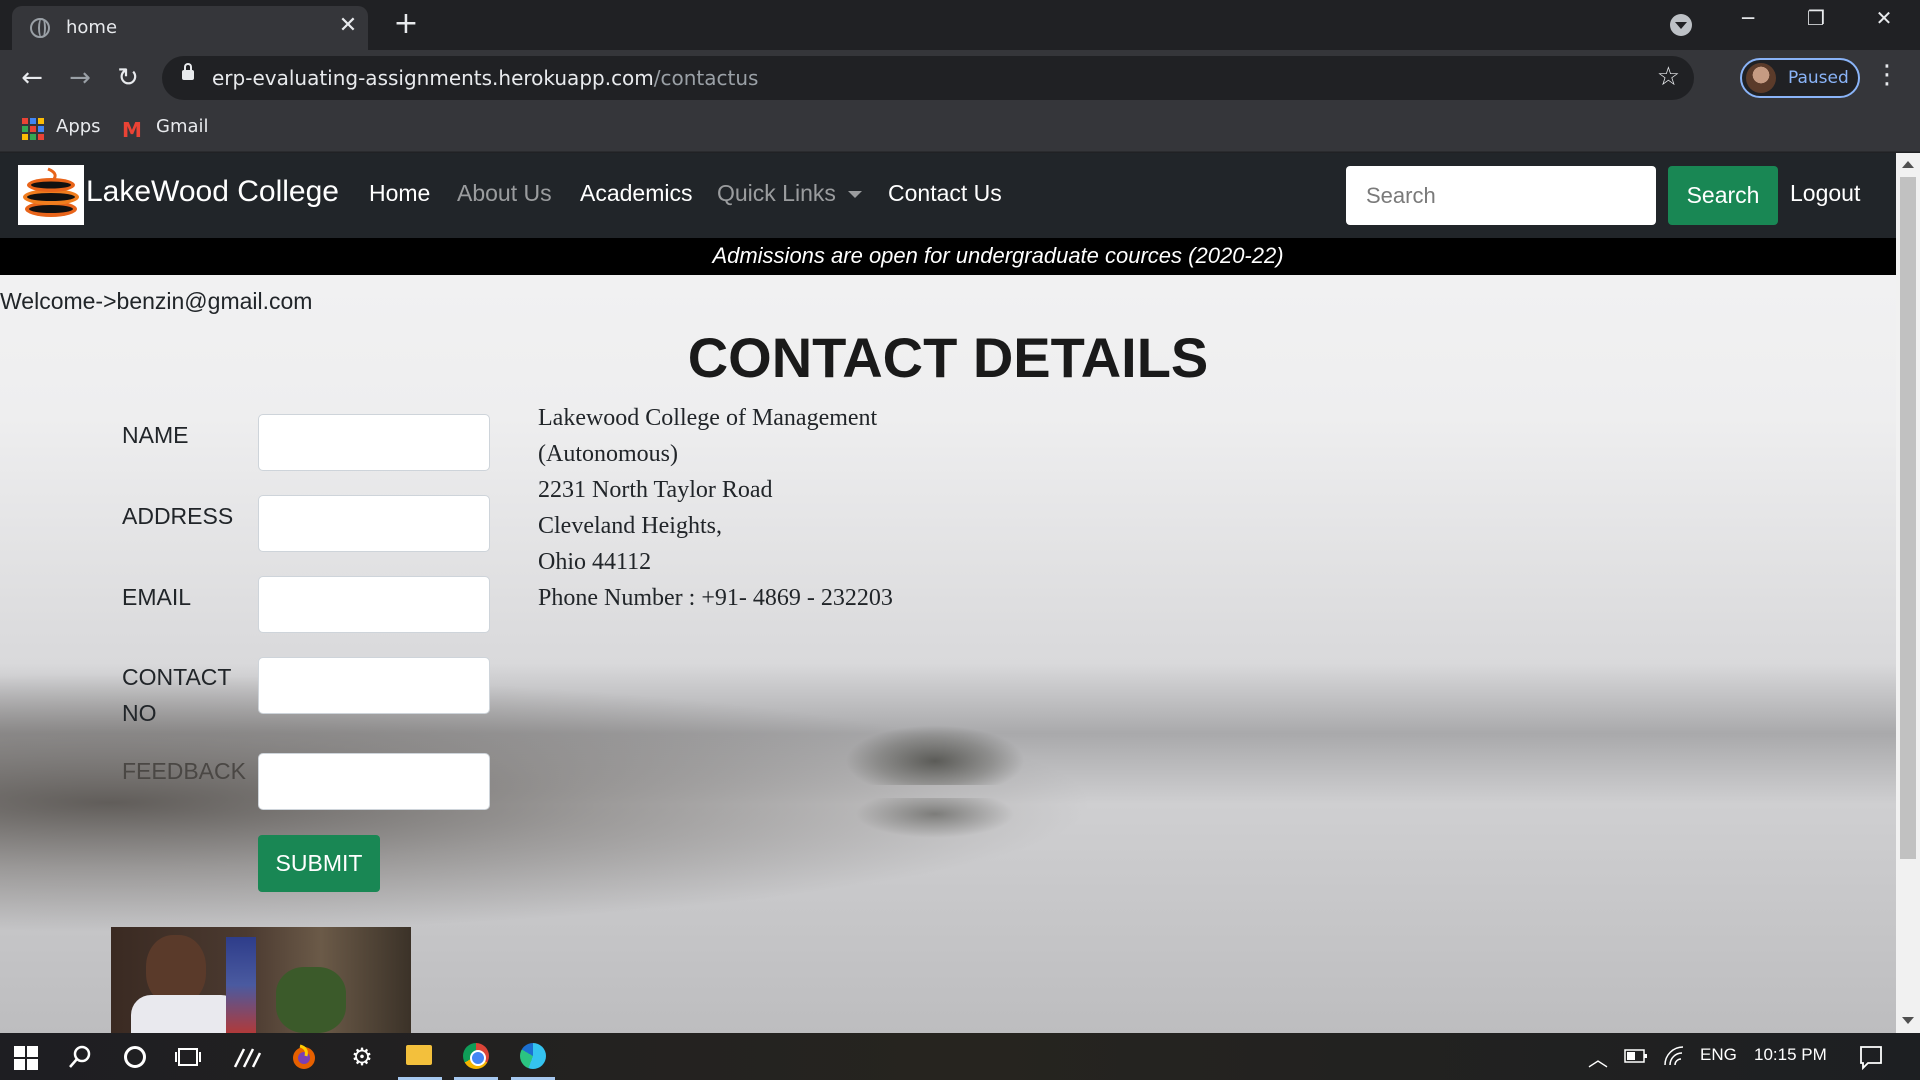 This screenshot has height=1080, width=1920. What do you see at coordinates (655, 490) in the screenshot?
I see `address-line: 2231 North Taylor Road` at bounding box center [655, 490].